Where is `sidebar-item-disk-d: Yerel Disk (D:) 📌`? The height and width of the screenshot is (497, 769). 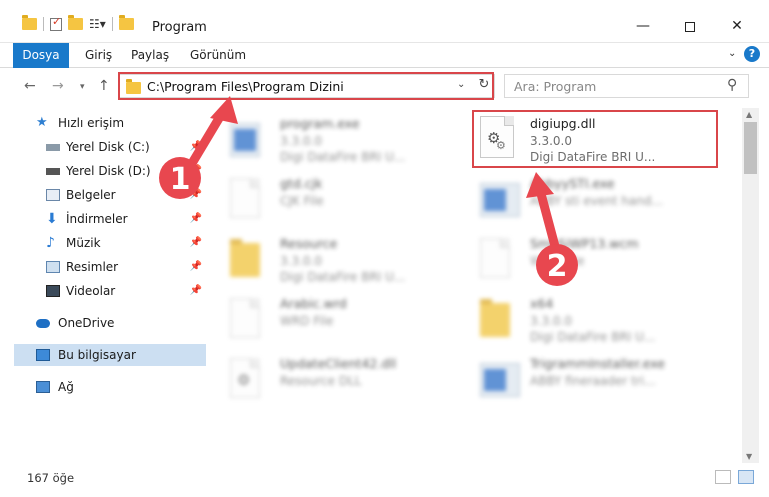
sidebar-item-disk-d: Yerel Disk (D:) 📌 is located at coordinates (117, 171).